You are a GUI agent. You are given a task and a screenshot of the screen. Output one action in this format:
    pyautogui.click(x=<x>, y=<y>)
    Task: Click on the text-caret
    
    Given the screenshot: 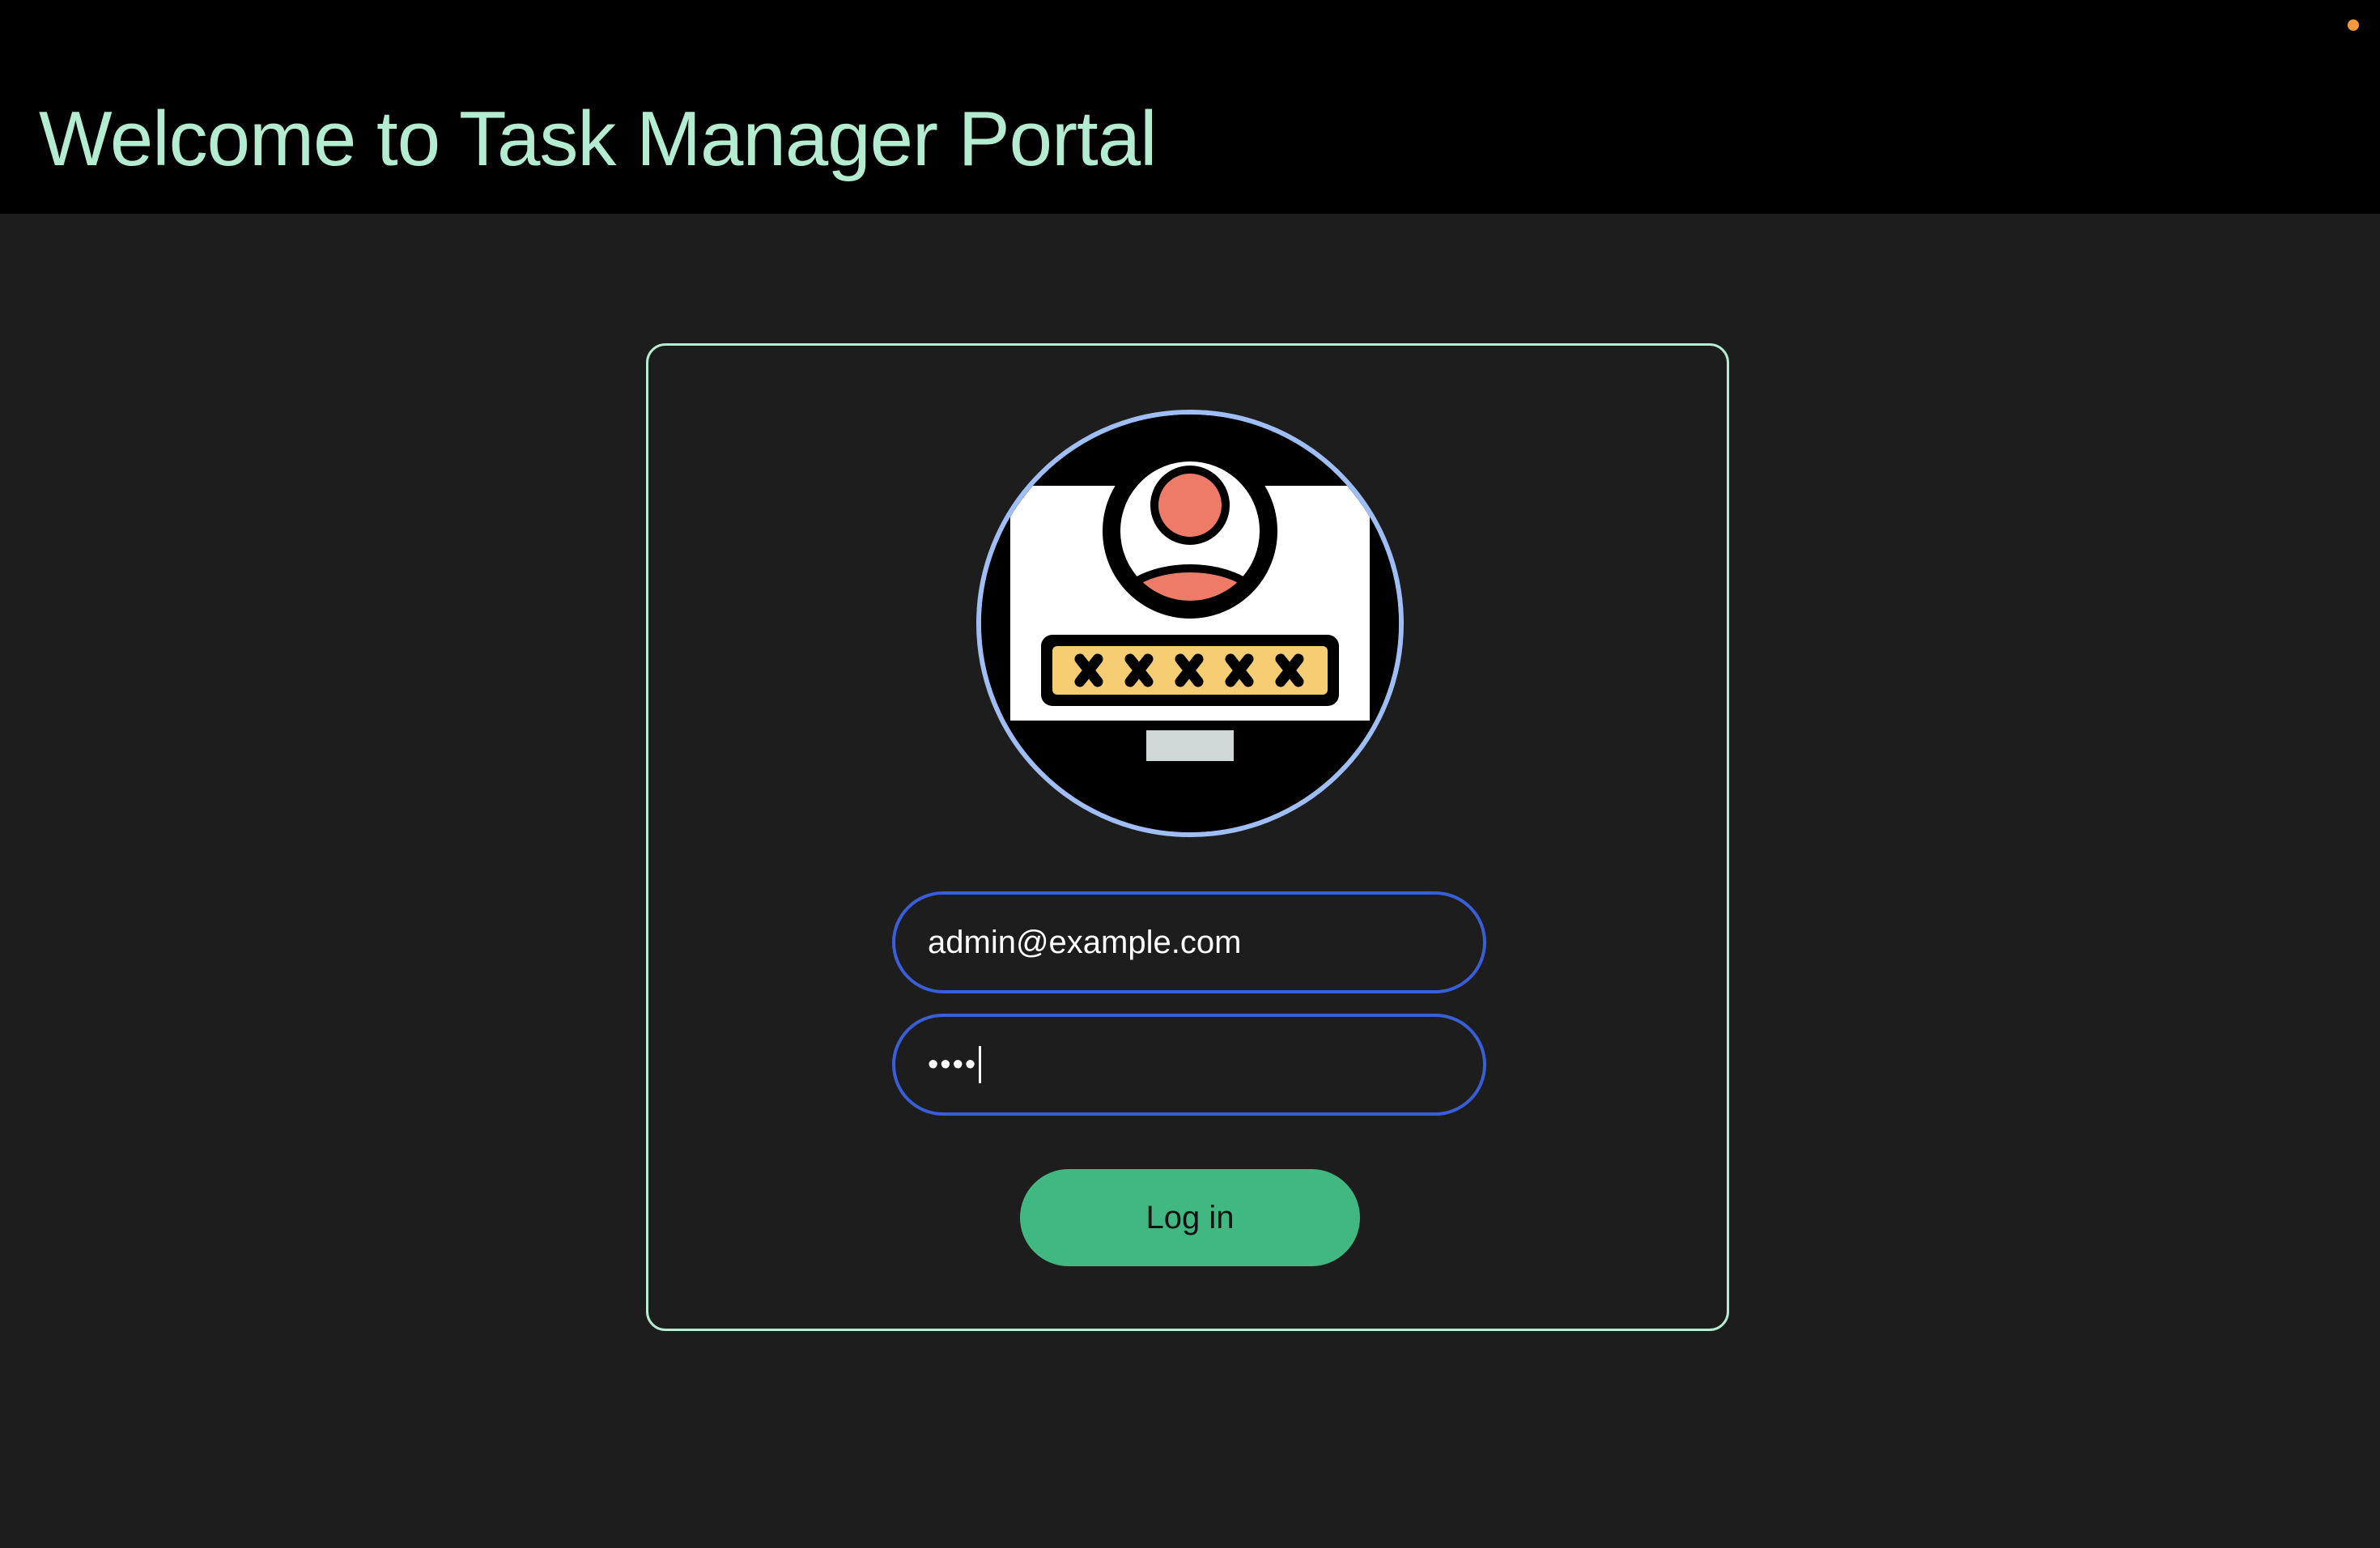 What is the action you would take?
    pyautogui.click(x=980, y=1064)
    